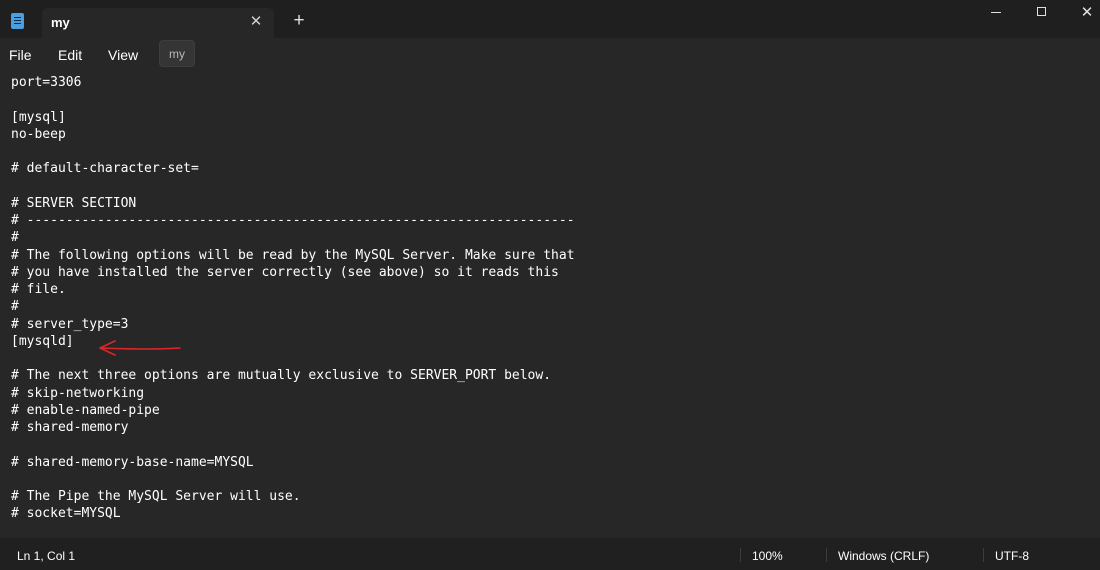 The height and width of the screenshot is (570, 1100). I want to click on editor-line: no-beep, so click(38, 134).